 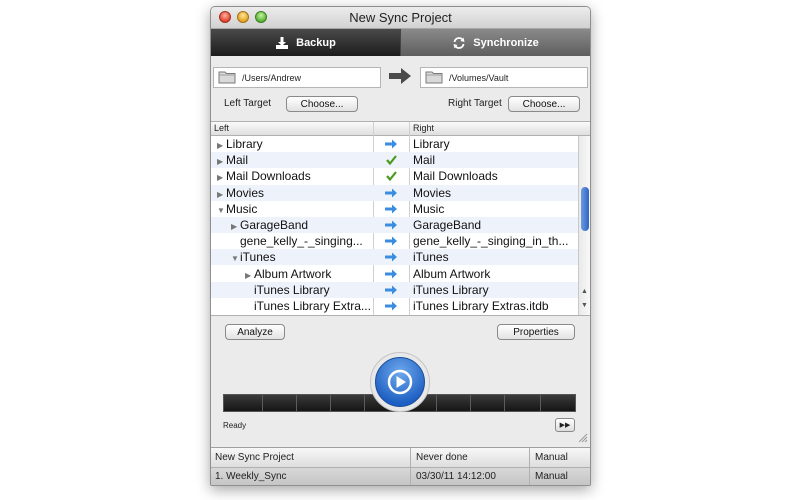 I want to click on left-item-label: GarageBand, so click(x=274, y=225).